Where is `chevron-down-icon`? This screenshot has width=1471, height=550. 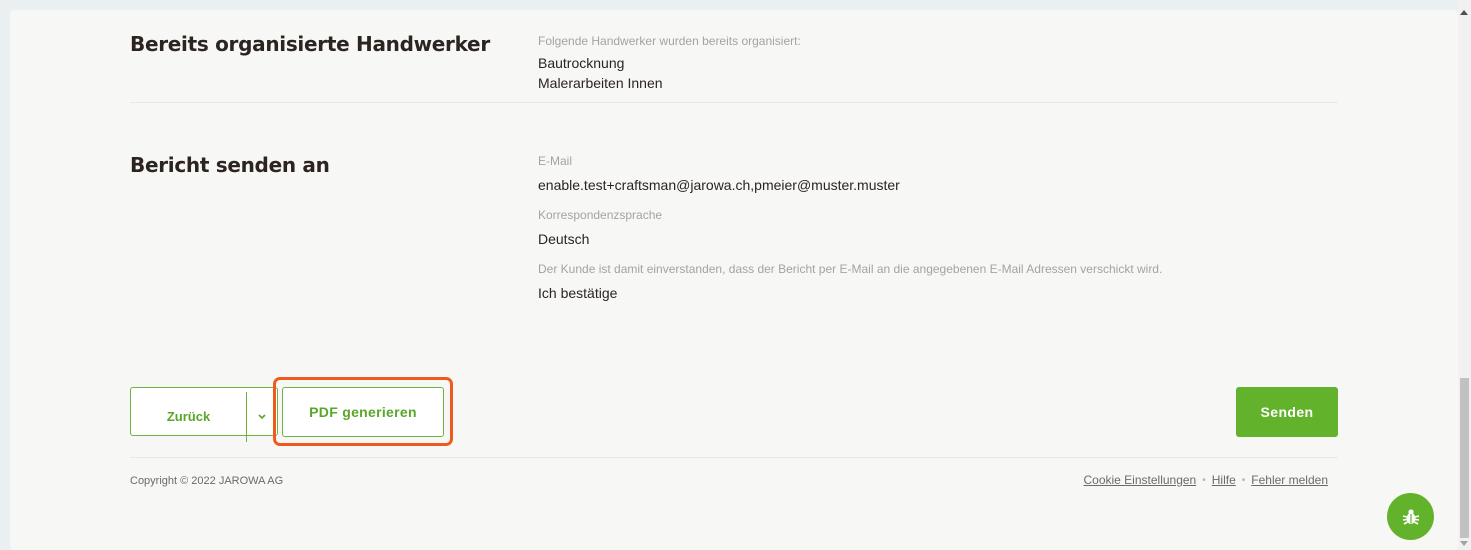 chevron-down-icon is located at coordinates (262, 416).